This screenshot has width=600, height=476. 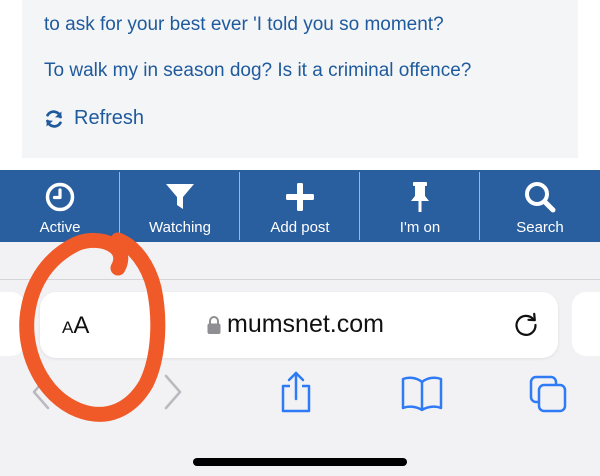 What do you see at coordinates (60, 197) in the screenshot?
I see `clock-icon` at bounding box center [60, 197].